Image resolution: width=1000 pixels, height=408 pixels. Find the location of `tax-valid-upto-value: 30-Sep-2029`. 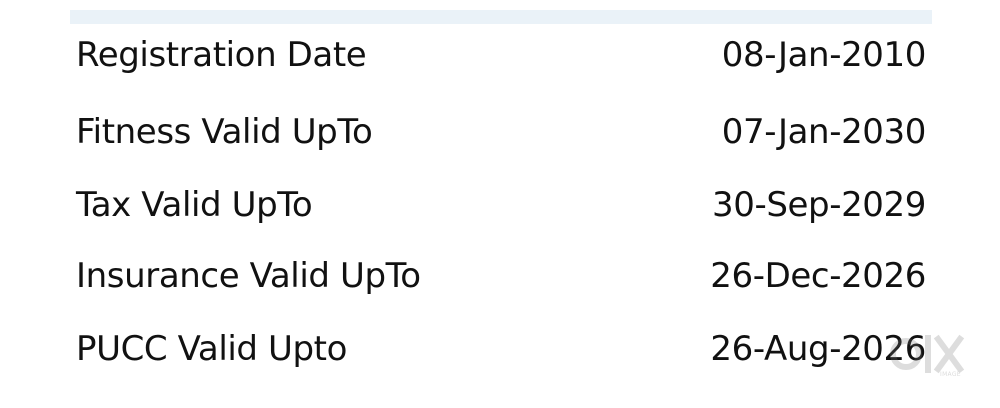

tax-valid-upto-value: 30-Sep-2029 is located at coordinates (818, 205).